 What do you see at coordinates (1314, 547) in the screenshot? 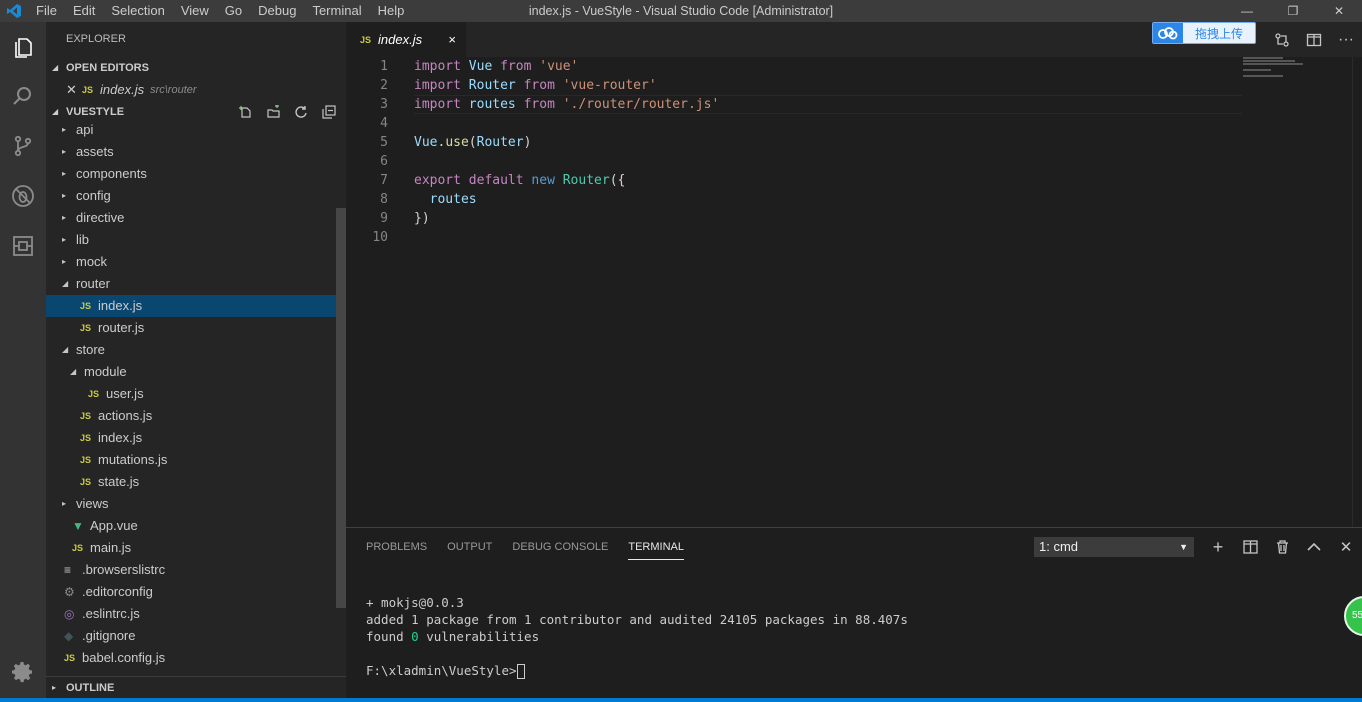
I see `maximize-panel-icon` at bounding box center [1314, 547].